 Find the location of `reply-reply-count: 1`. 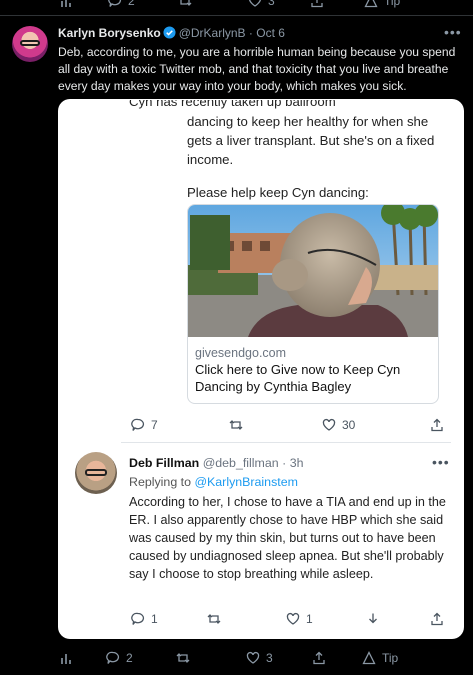

reply-reply-count: 1 is located at coordinates (154, 619).